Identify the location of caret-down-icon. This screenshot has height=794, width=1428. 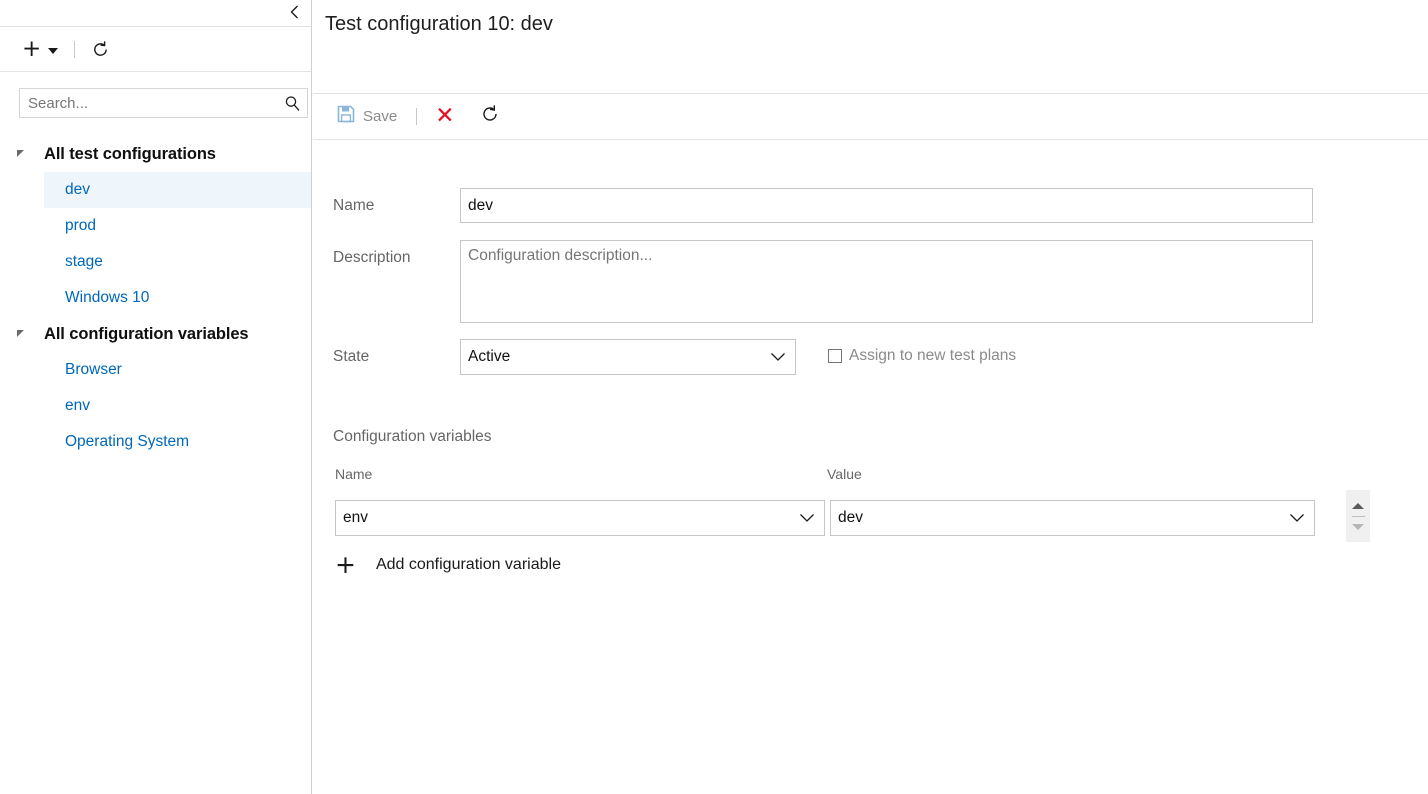
(53, 50).